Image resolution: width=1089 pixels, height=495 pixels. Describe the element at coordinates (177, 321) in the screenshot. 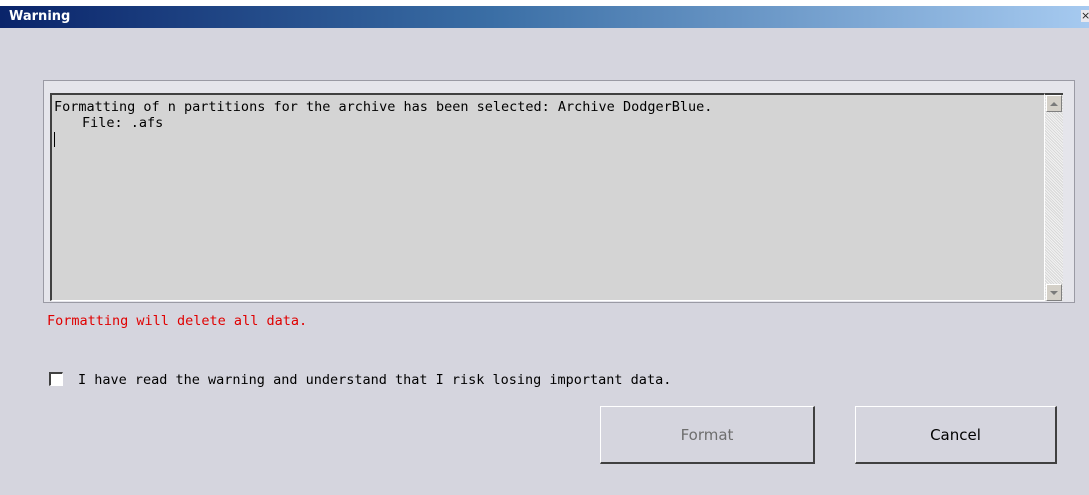

I see `warning-message: Formatting will delete all data.` at that location.